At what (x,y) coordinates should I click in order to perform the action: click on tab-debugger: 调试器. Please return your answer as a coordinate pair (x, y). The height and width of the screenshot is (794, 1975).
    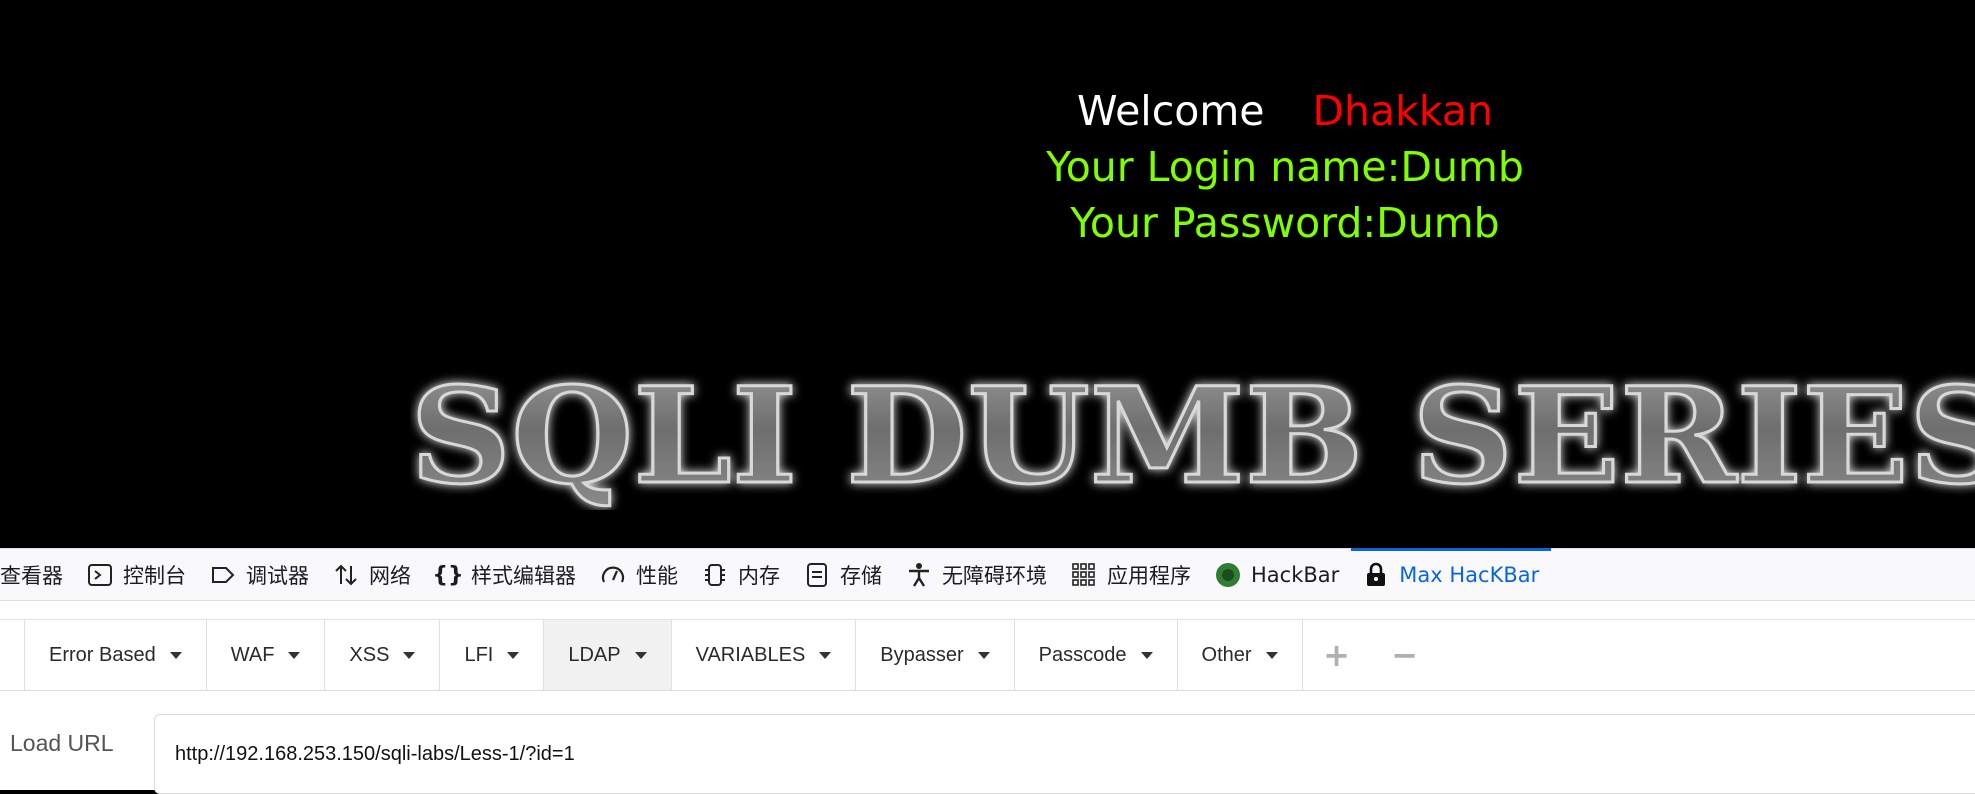
    Looking at the image, I should click on (259, 575).